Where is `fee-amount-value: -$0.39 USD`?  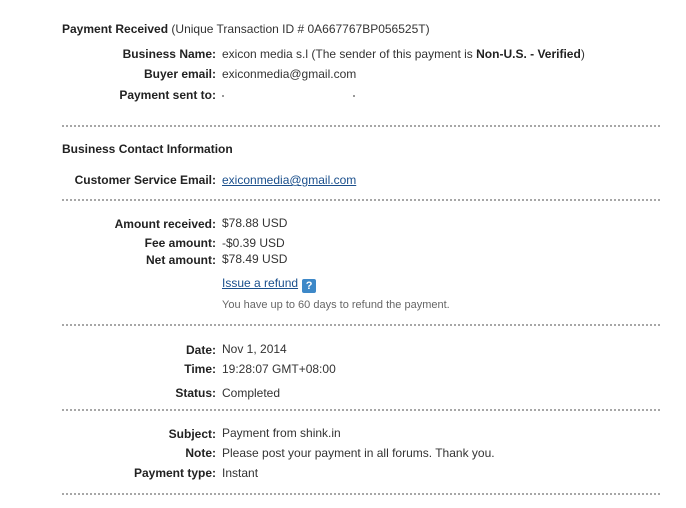
fee-amount-value: -$0.39 USD is located at coordinates (253, 243).